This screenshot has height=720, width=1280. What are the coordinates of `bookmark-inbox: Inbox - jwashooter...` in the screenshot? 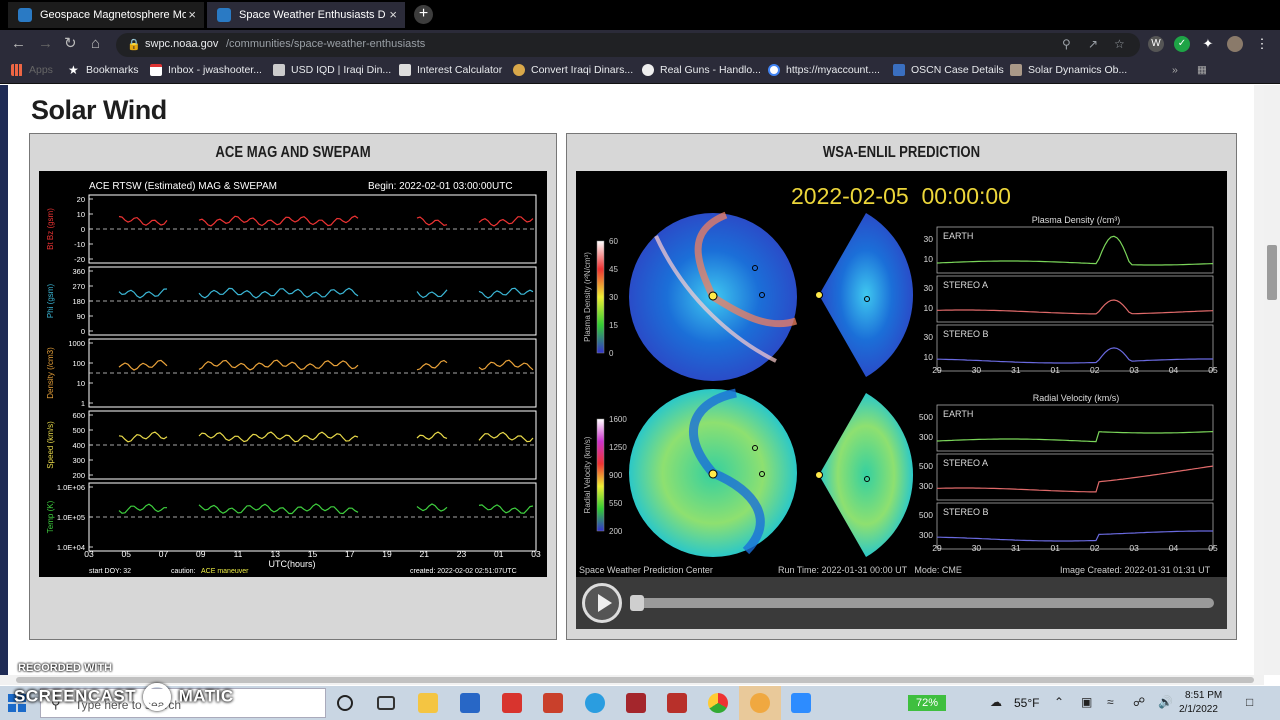 It's located at (206, 70).